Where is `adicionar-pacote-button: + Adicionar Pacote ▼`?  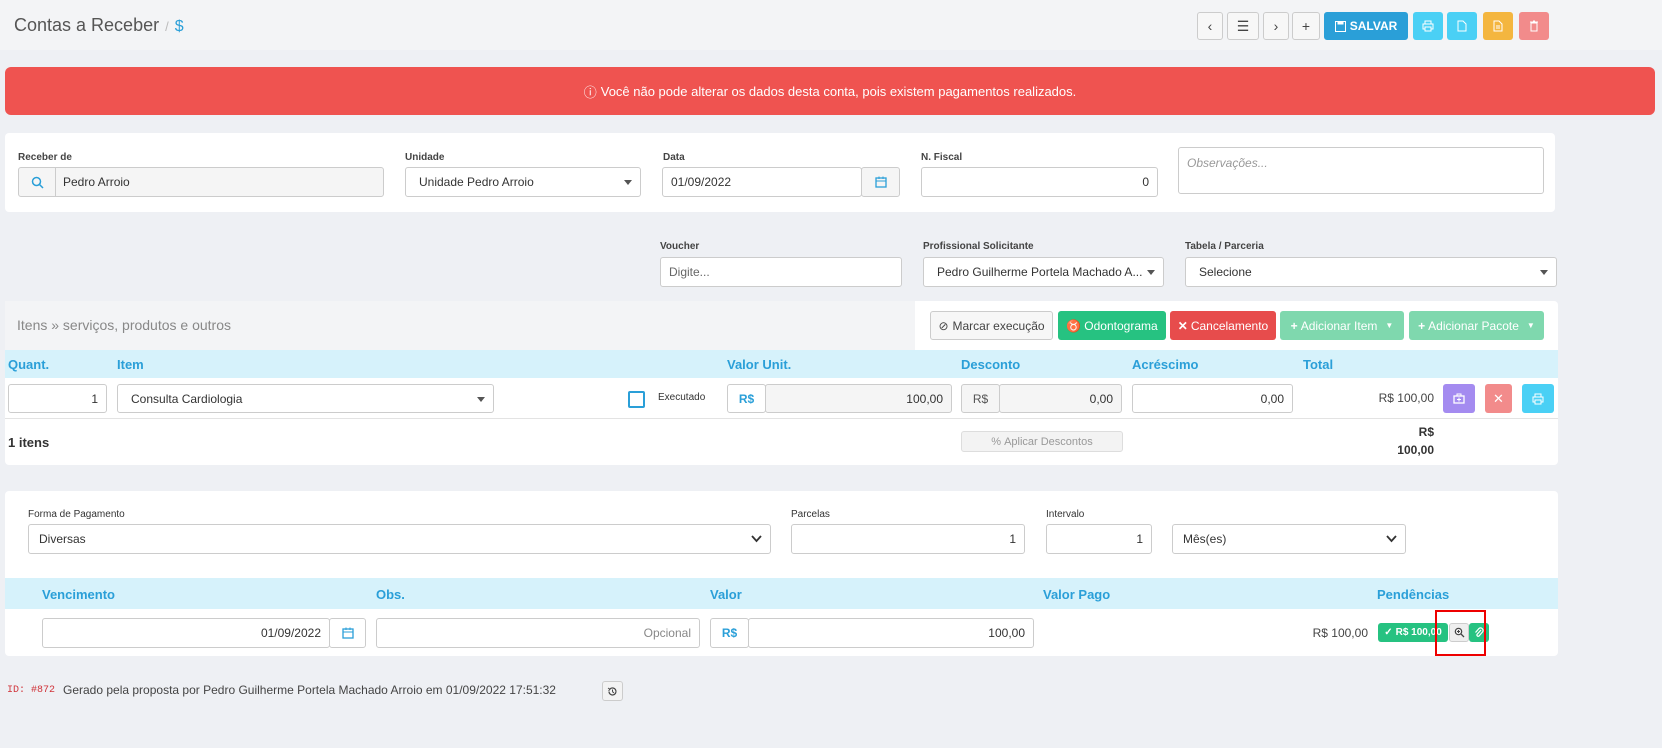
adicionar-pacote-button: + Adicionar Pacote ▼ is located at coordinates (1476, 325).